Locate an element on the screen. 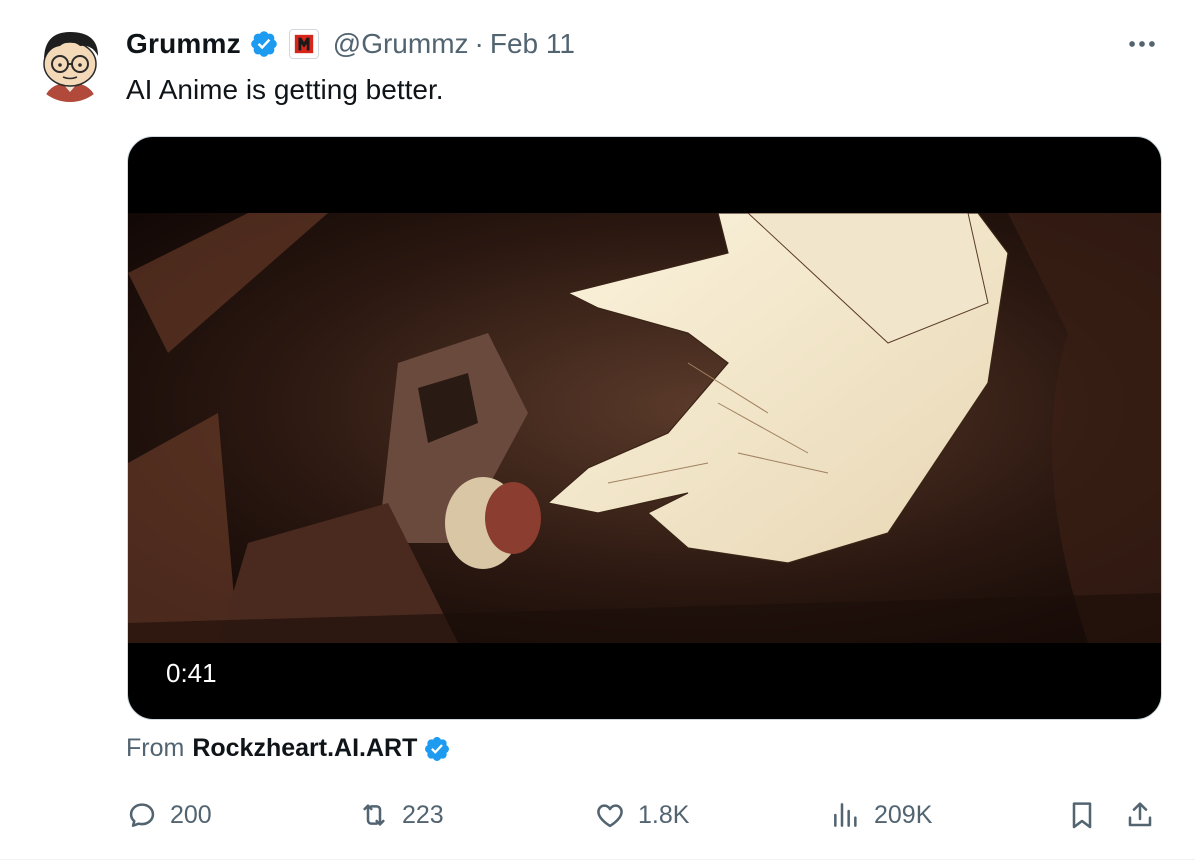 Image resolution: width=1195 pixels, height=860 pixels. author-handle: @Grummz is located at coordinates (401, 44).